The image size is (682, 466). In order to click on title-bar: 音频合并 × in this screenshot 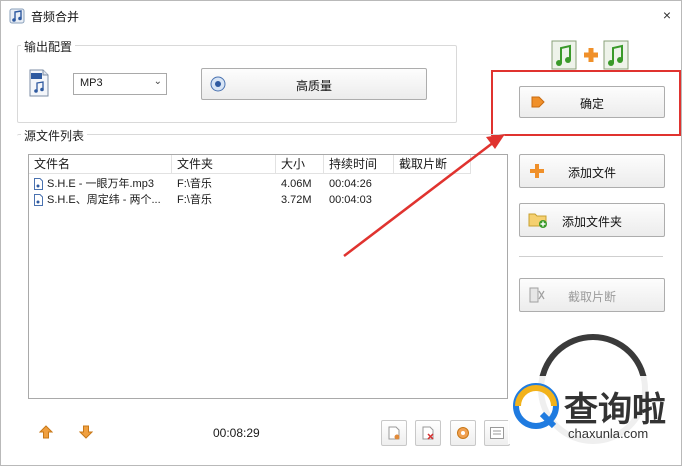, I will do `click(341, 16)`.